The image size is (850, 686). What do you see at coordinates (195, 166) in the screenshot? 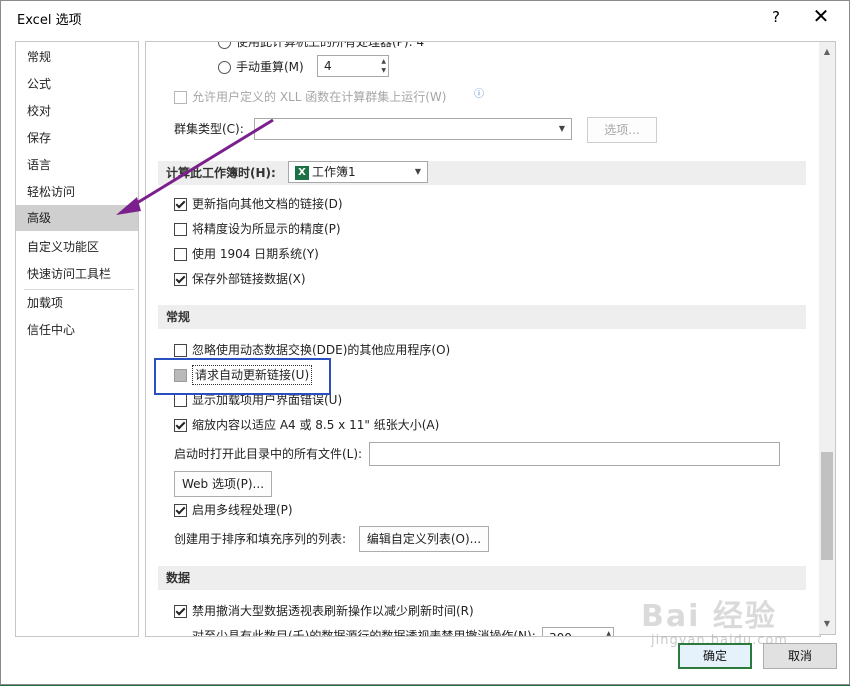
I see `annotation-arrow-icon` at bounding box center [195, 166].